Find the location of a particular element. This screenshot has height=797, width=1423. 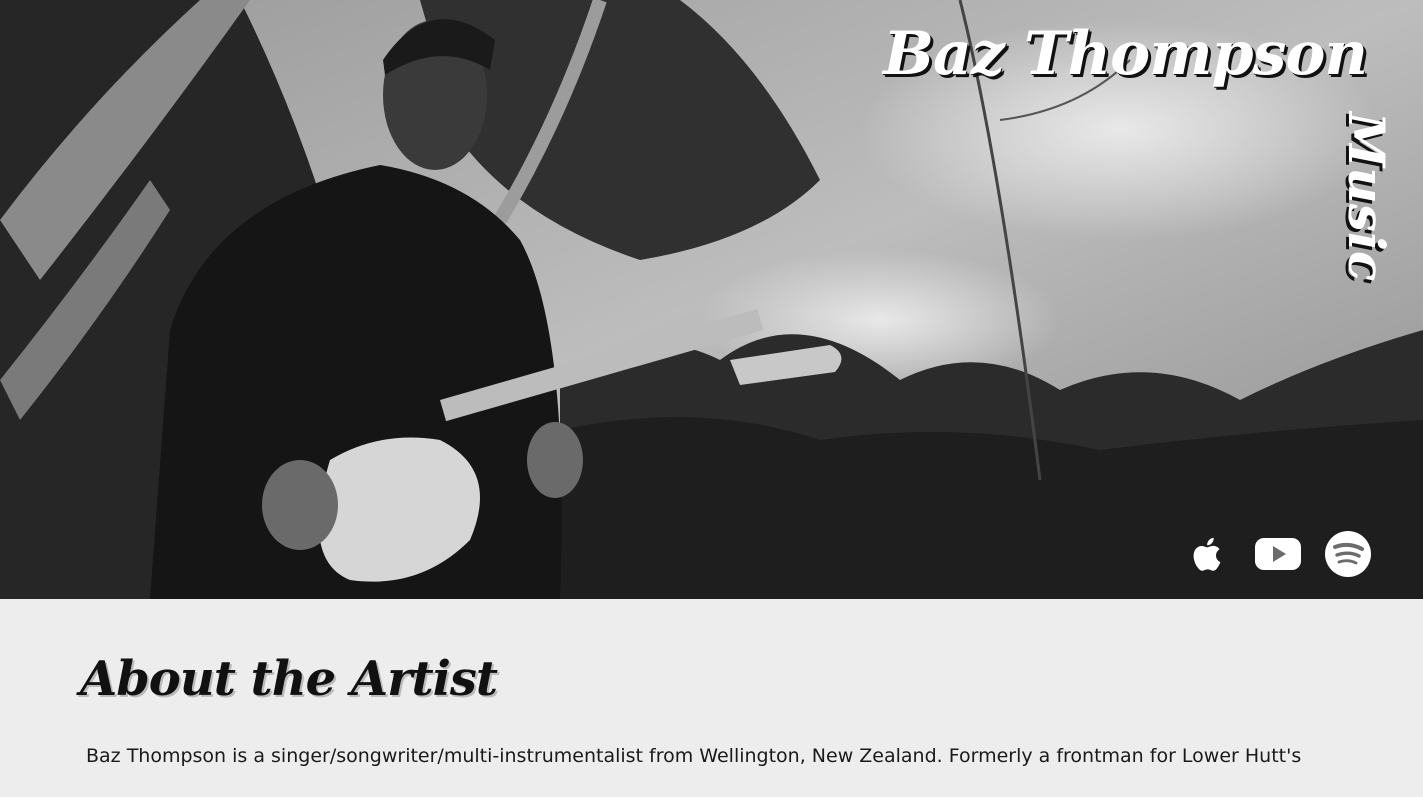

youtube-icon is located at coordinates (1278, 554).